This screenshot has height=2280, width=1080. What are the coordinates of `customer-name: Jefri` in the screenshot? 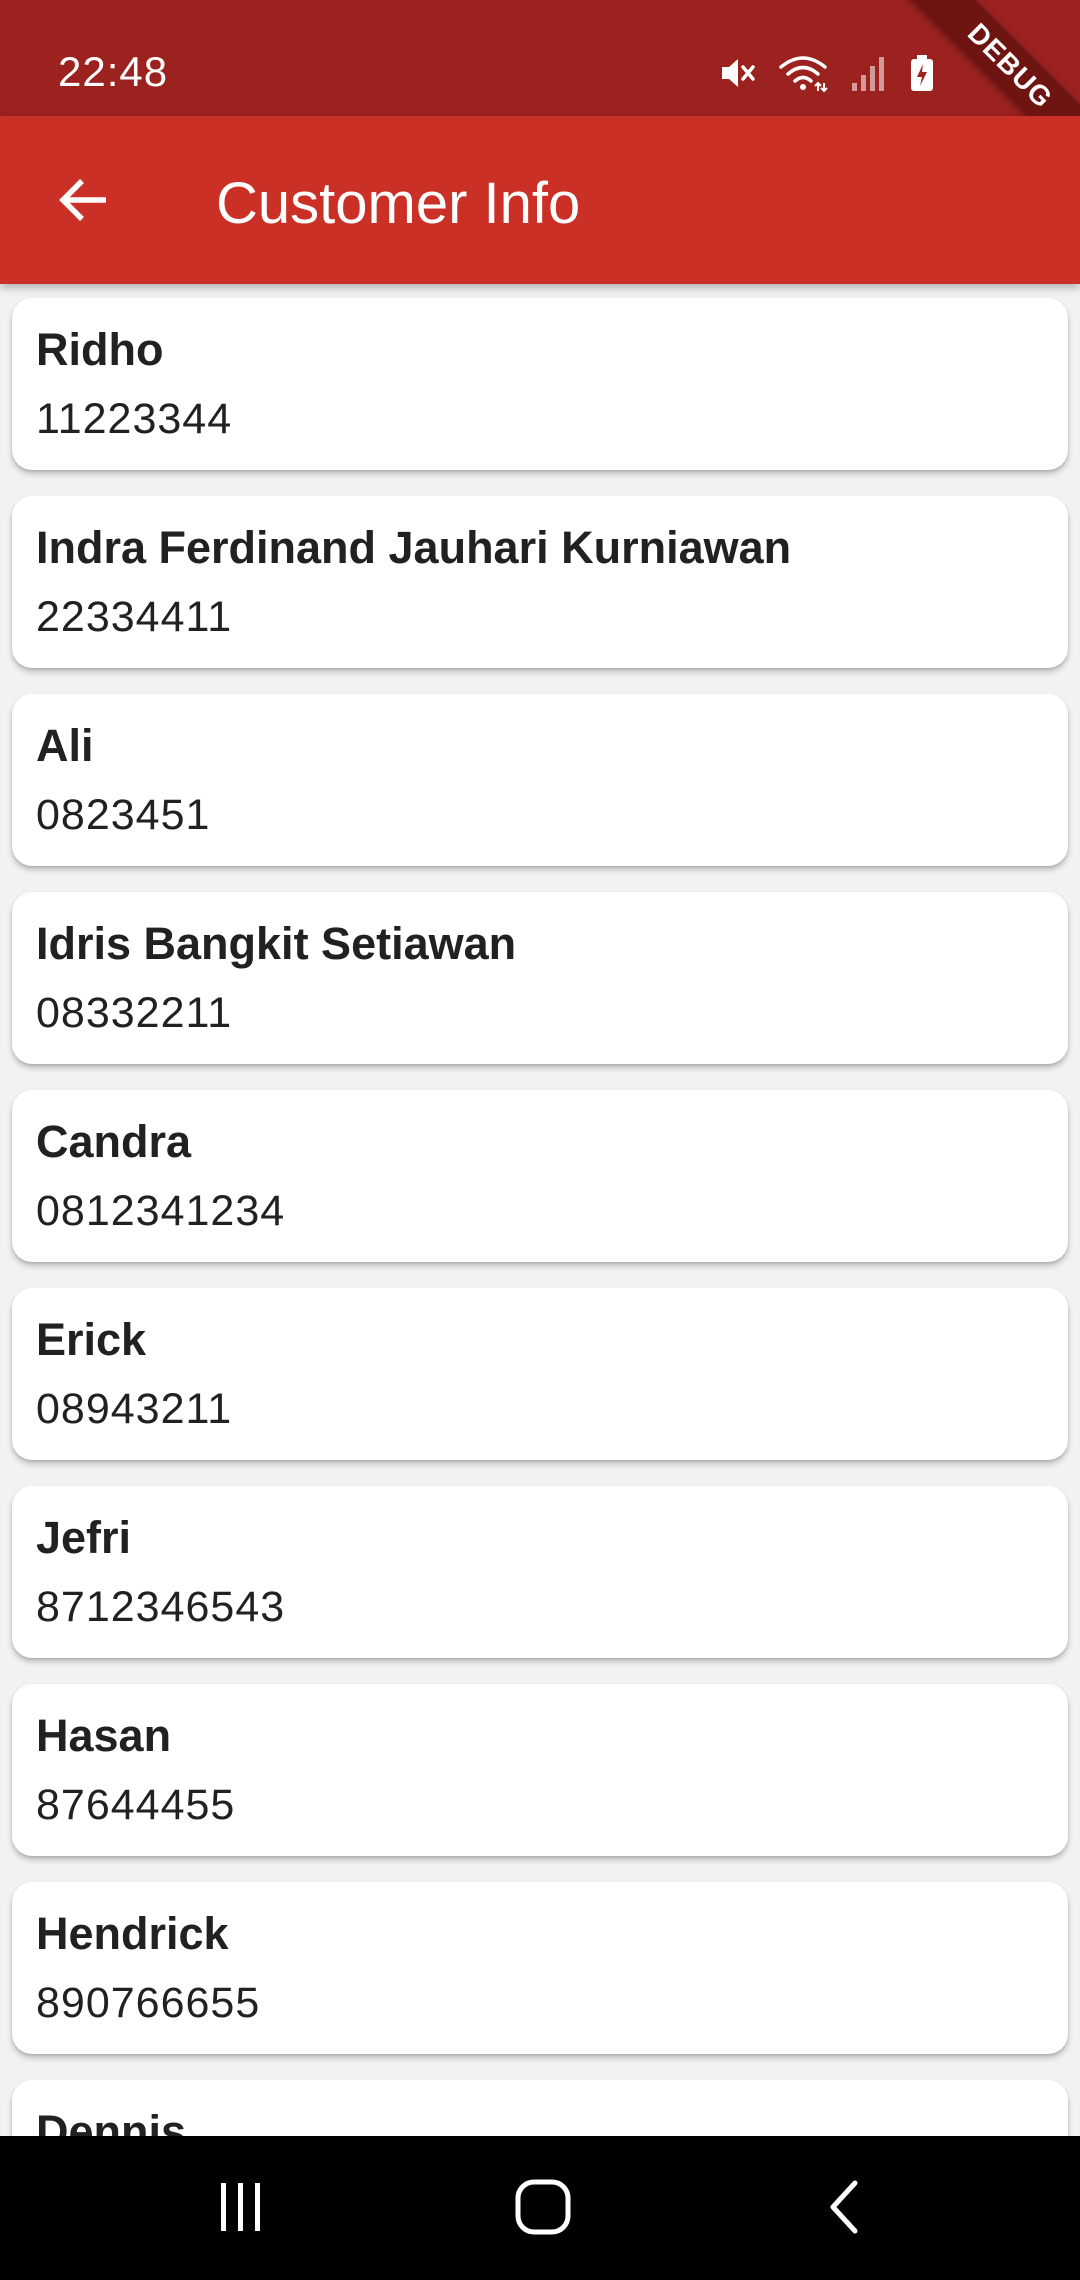 It's located at (84, 1537).